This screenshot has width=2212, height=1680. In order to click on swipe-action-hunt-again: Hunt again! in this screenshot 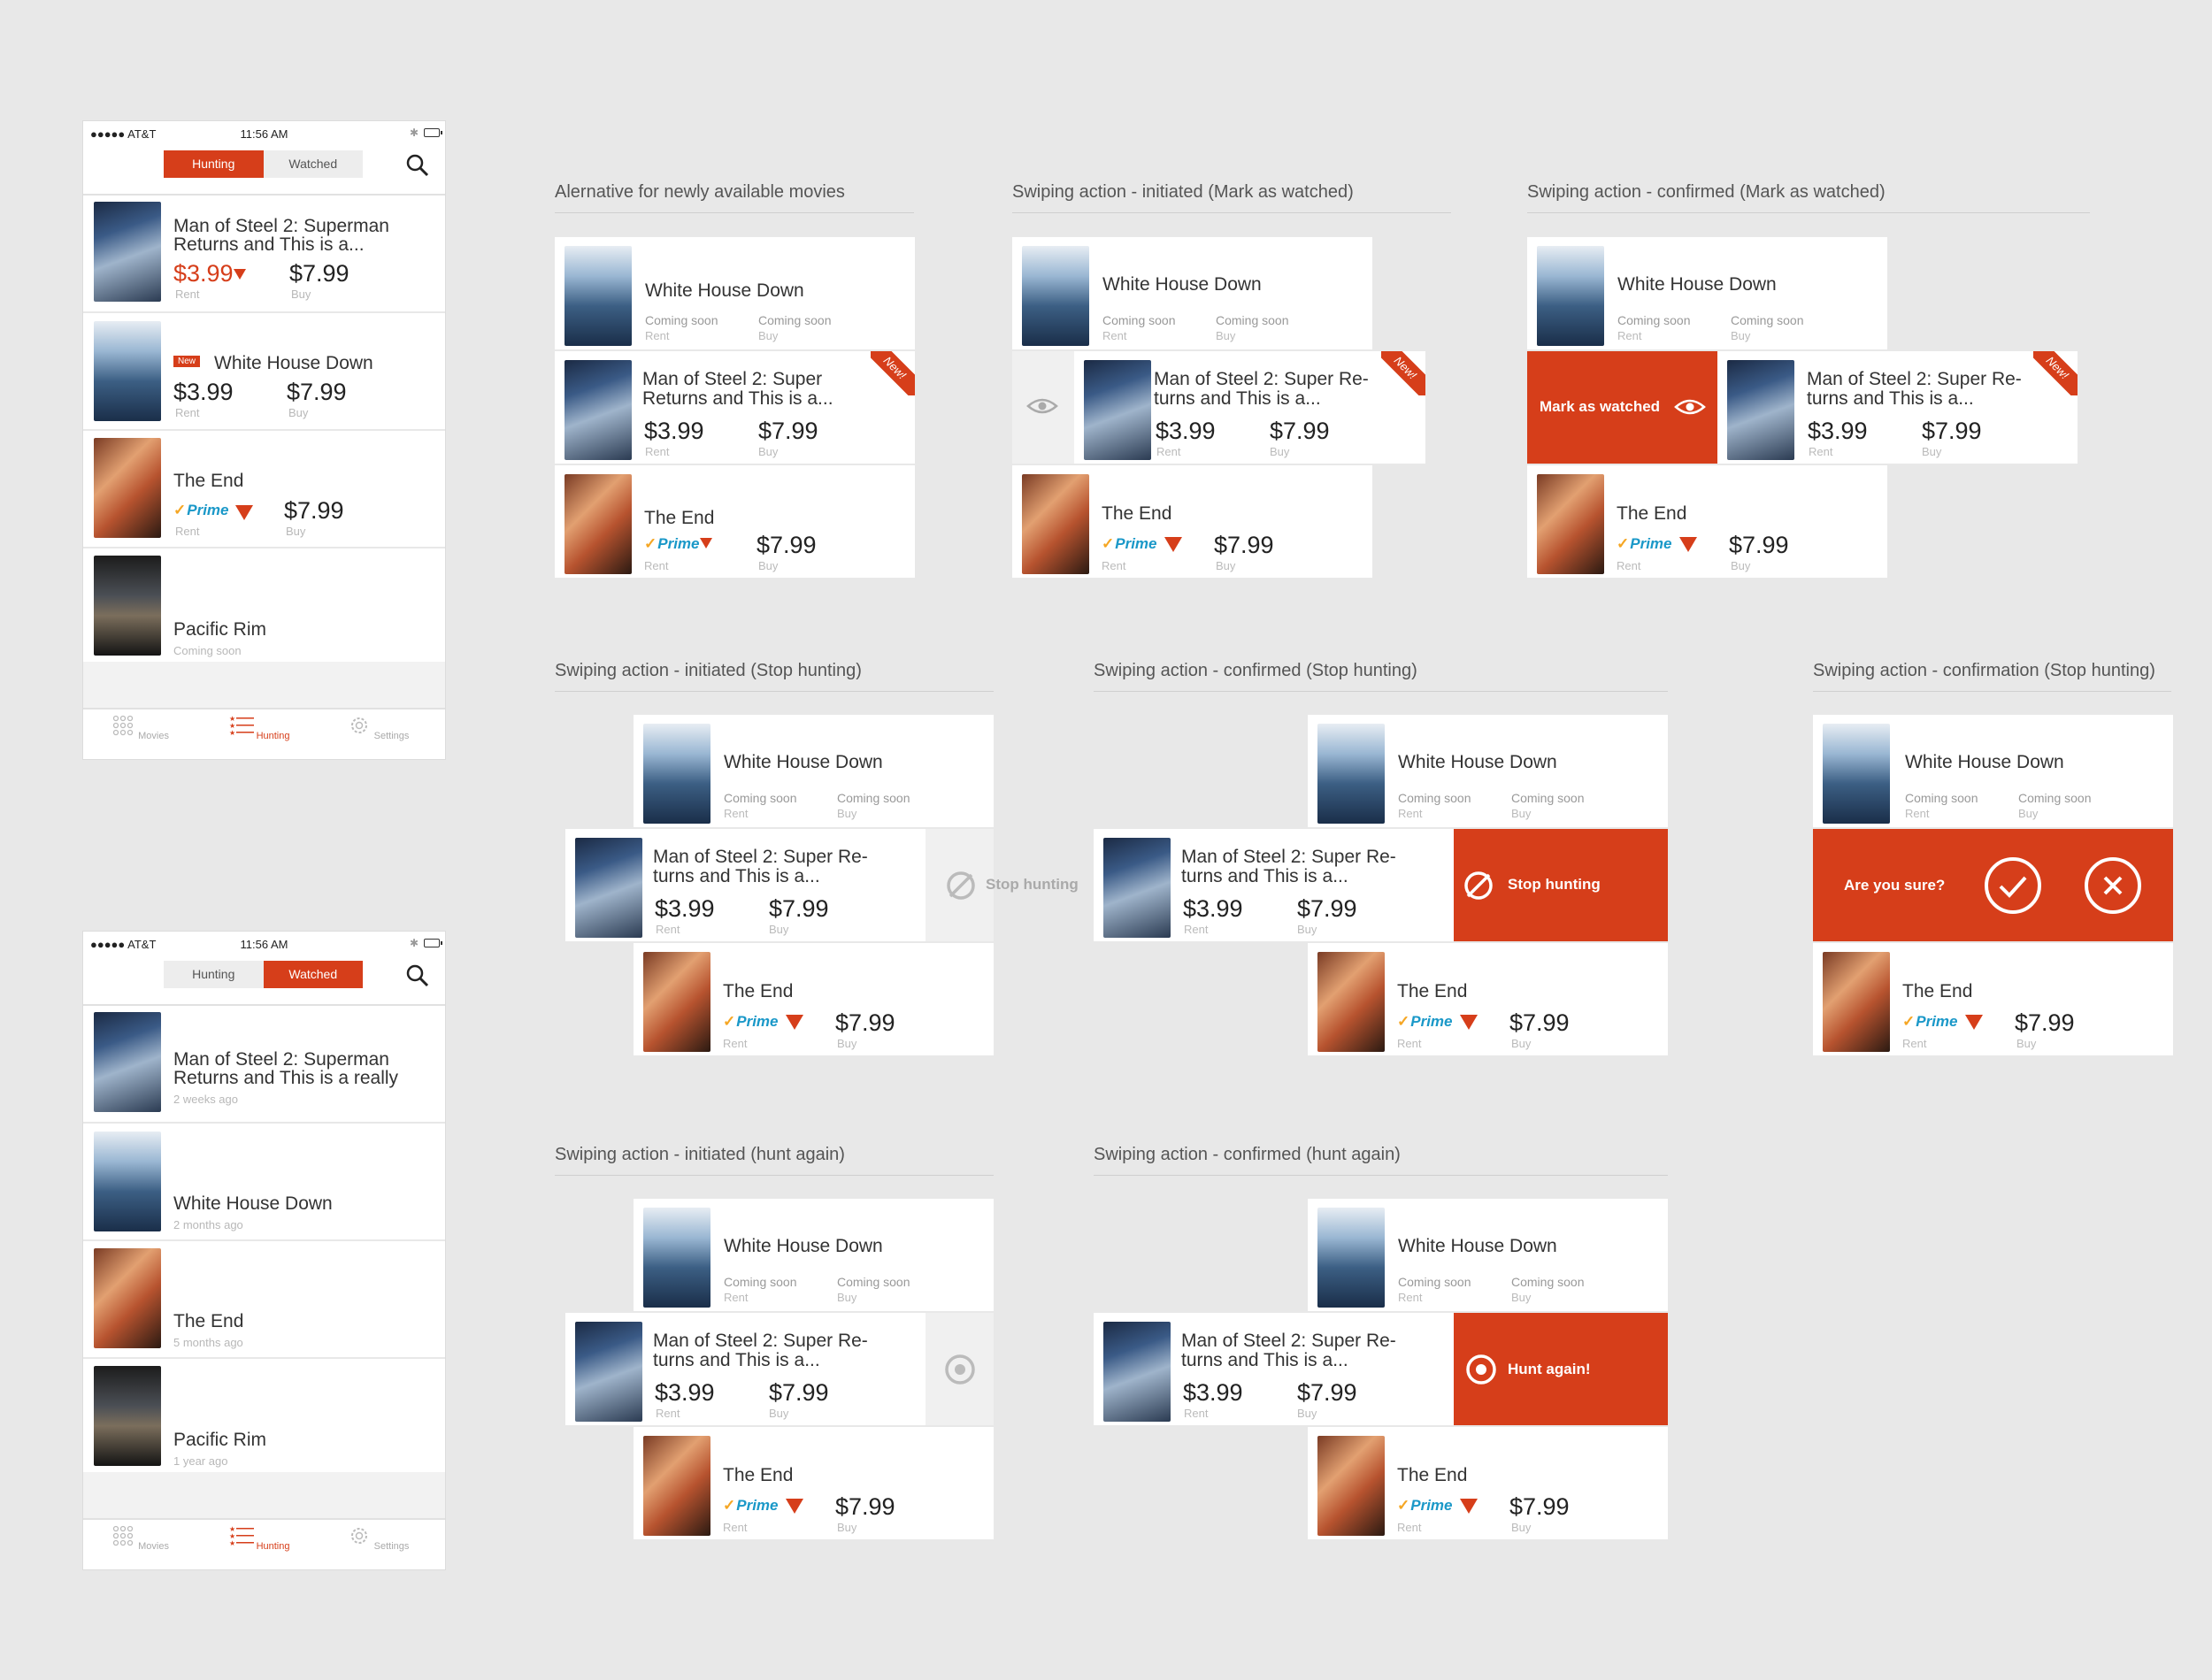, I will do `click(1561, 1369)`.